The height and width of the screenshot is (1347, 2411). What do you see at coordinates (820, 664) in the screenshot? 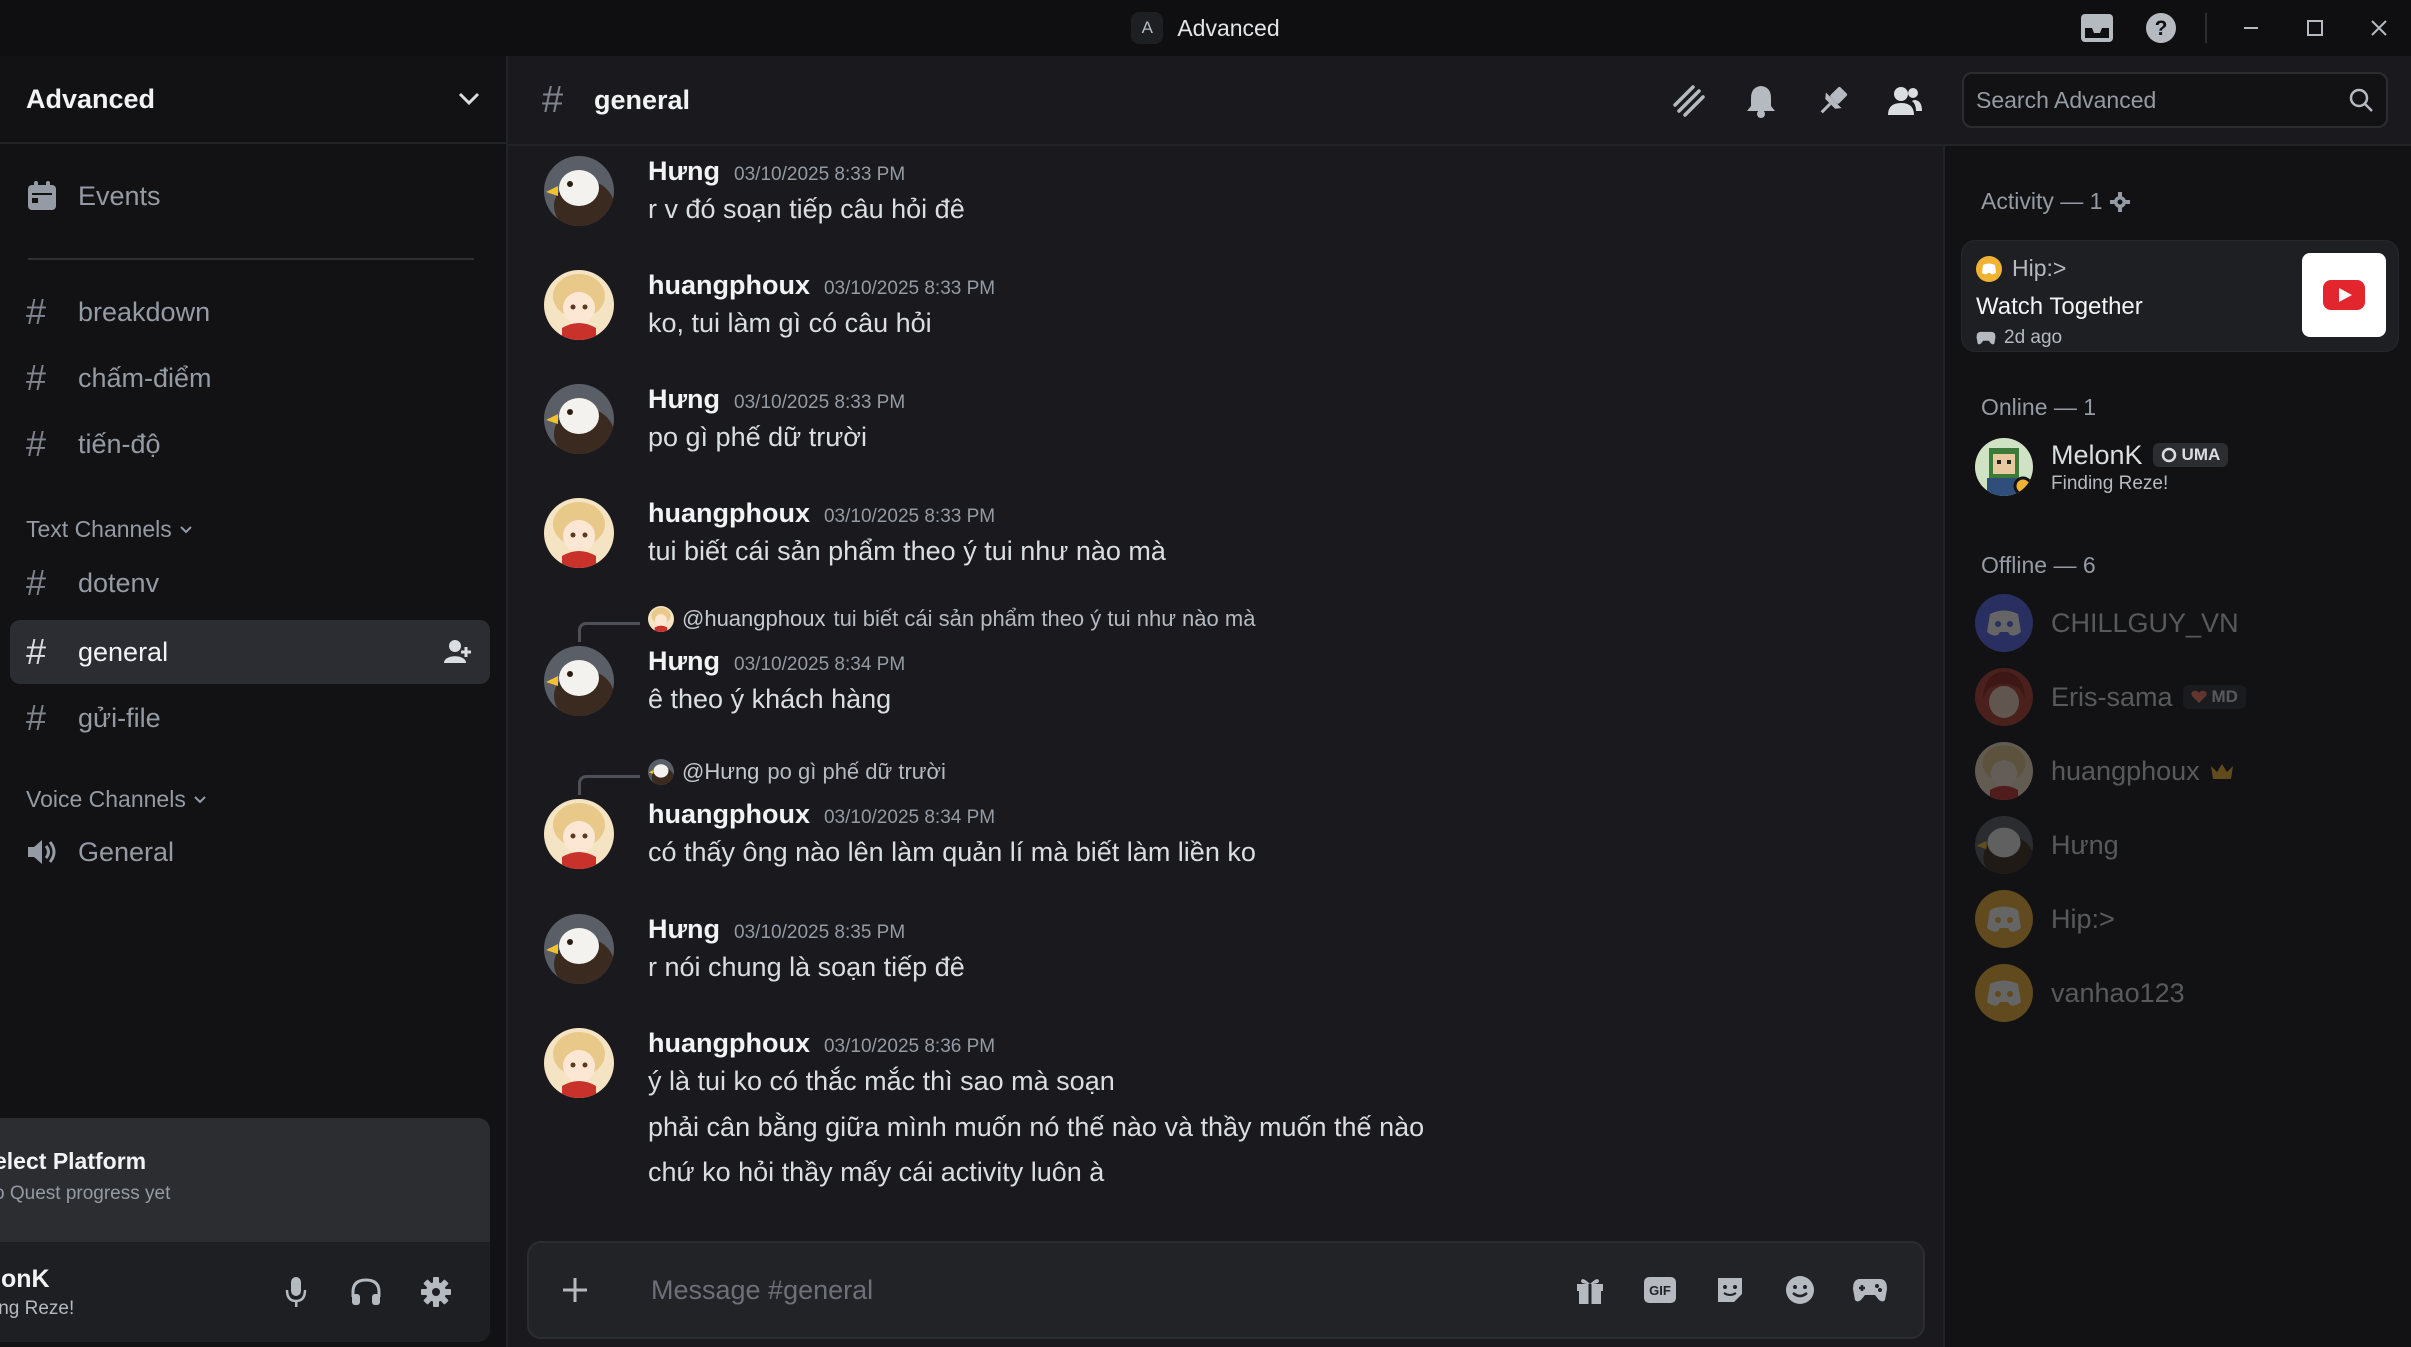
I see `message-timestamp: 03/10/2025 8:34 PM` at bounding box center [820, 664].